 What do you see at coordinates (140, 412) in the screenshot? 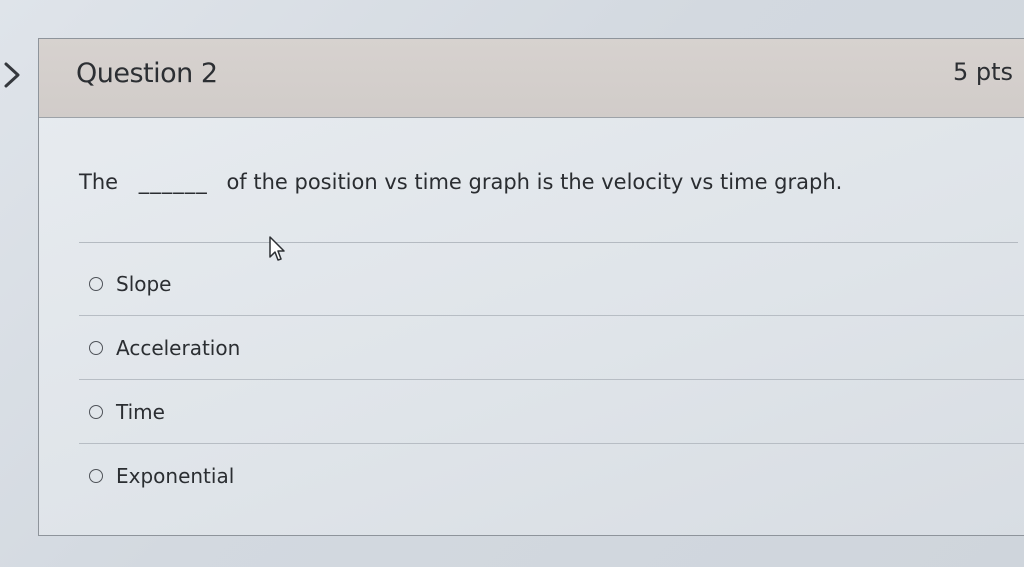
I see `answer-label: Time` at bounding box center [140, 412].